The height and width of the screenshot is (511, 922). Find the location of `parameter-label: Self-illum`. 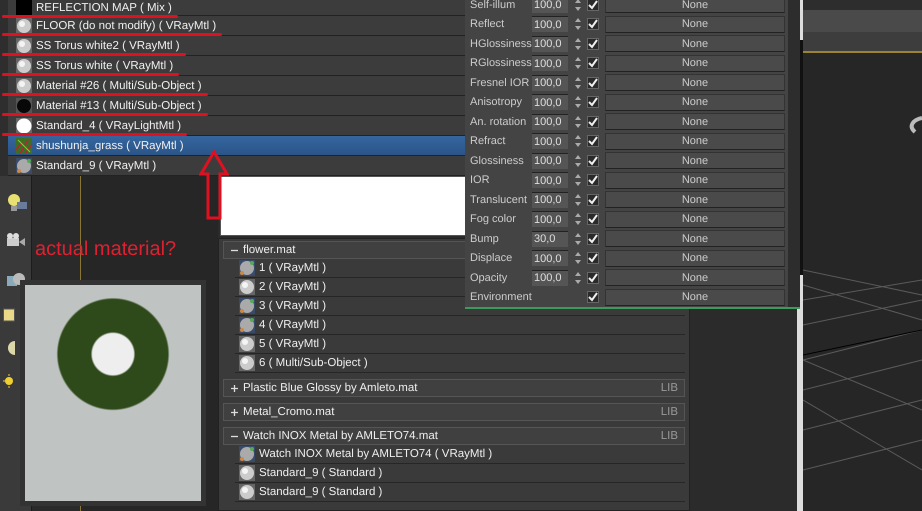

parameter-label: Self-illum is located at coordinates (493, 5).